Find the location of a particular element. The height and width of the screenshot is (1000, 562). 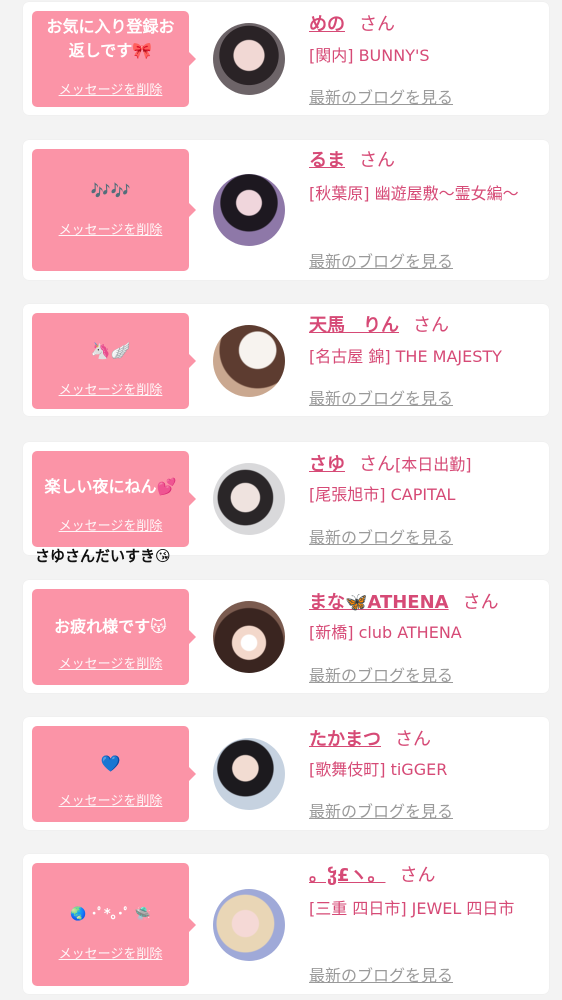

message-text: 🦄🪽 is located at coordinates (110, 350).